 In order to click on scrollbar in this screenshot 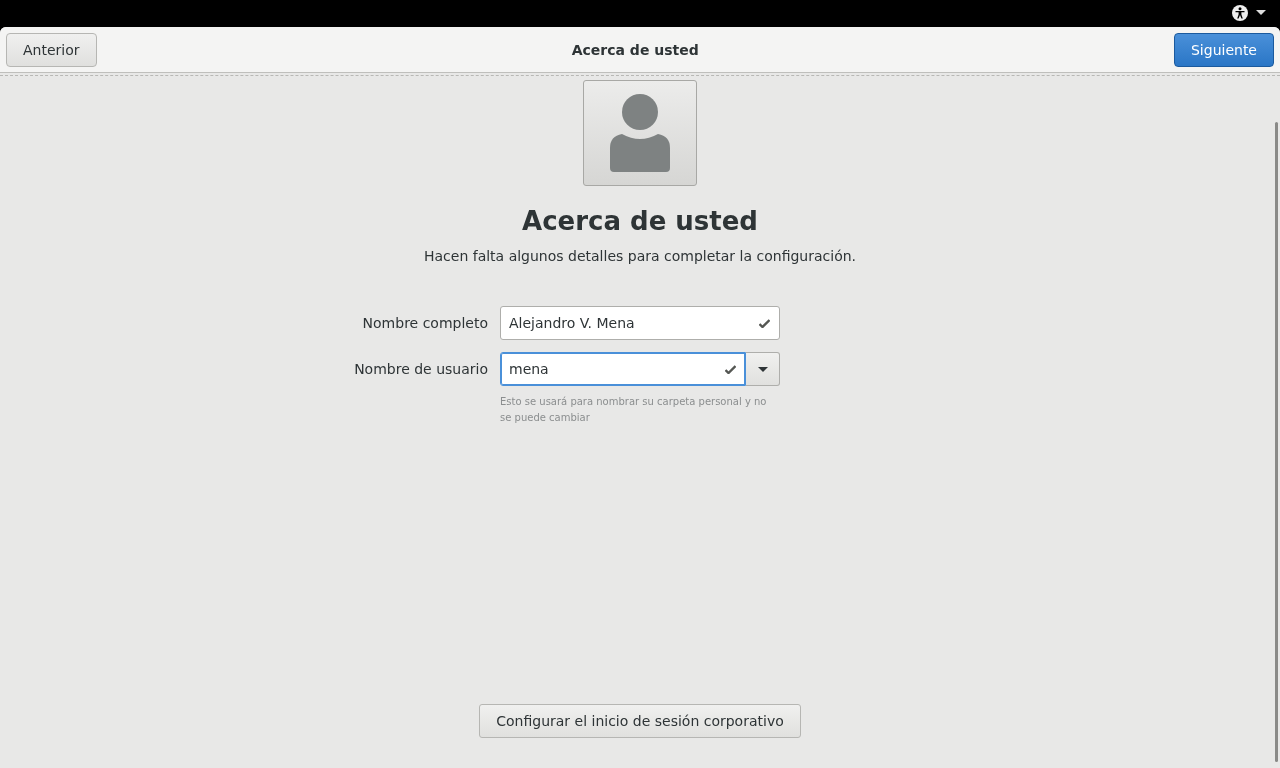, I will do `click(1276, 442)`.